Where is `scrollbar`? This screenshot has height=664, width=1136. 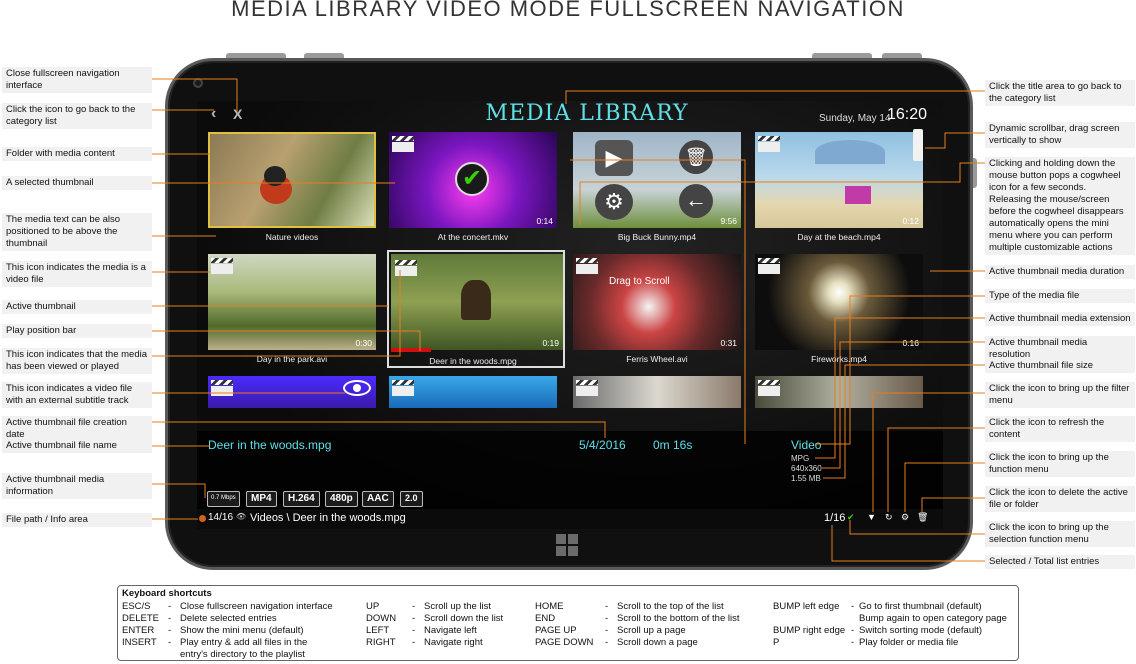
scrollbar is located at coordinates (918, 145).